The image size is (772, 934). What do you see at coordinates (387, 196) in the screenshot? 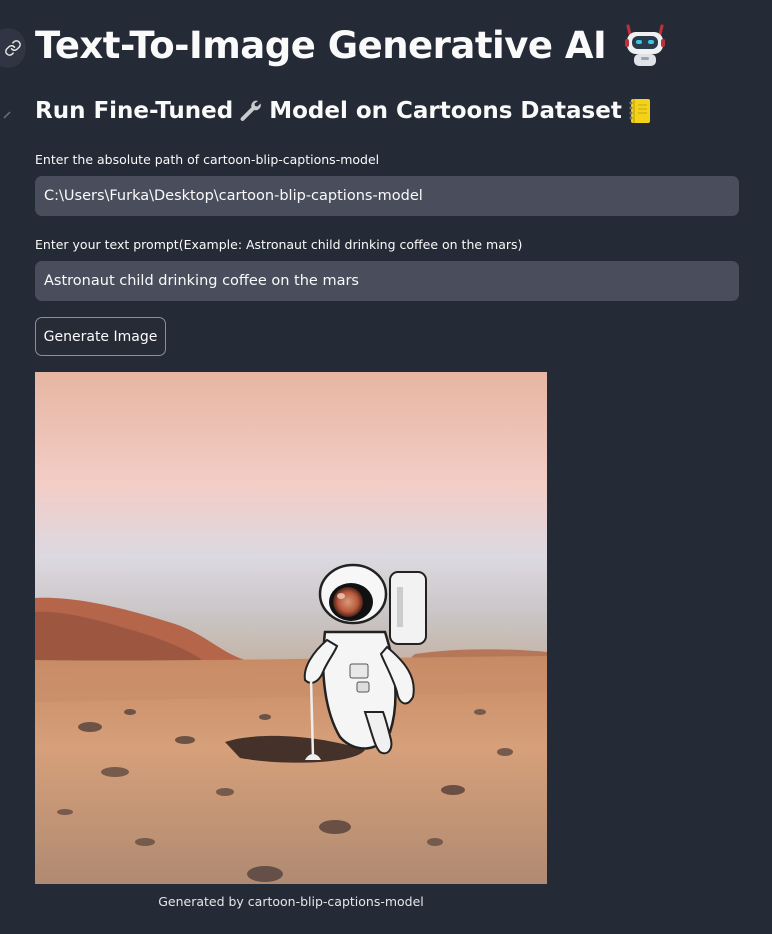
I see `model-path-input` at bounding box center [387, 196].